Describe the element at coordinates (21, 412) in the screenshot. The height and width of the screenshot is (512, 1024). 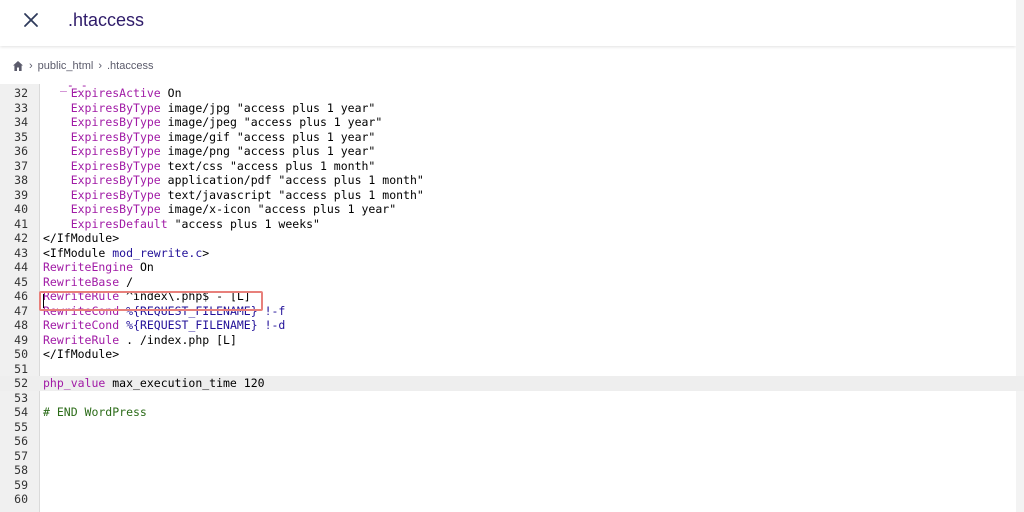
I see `line-number: 54` at that location.